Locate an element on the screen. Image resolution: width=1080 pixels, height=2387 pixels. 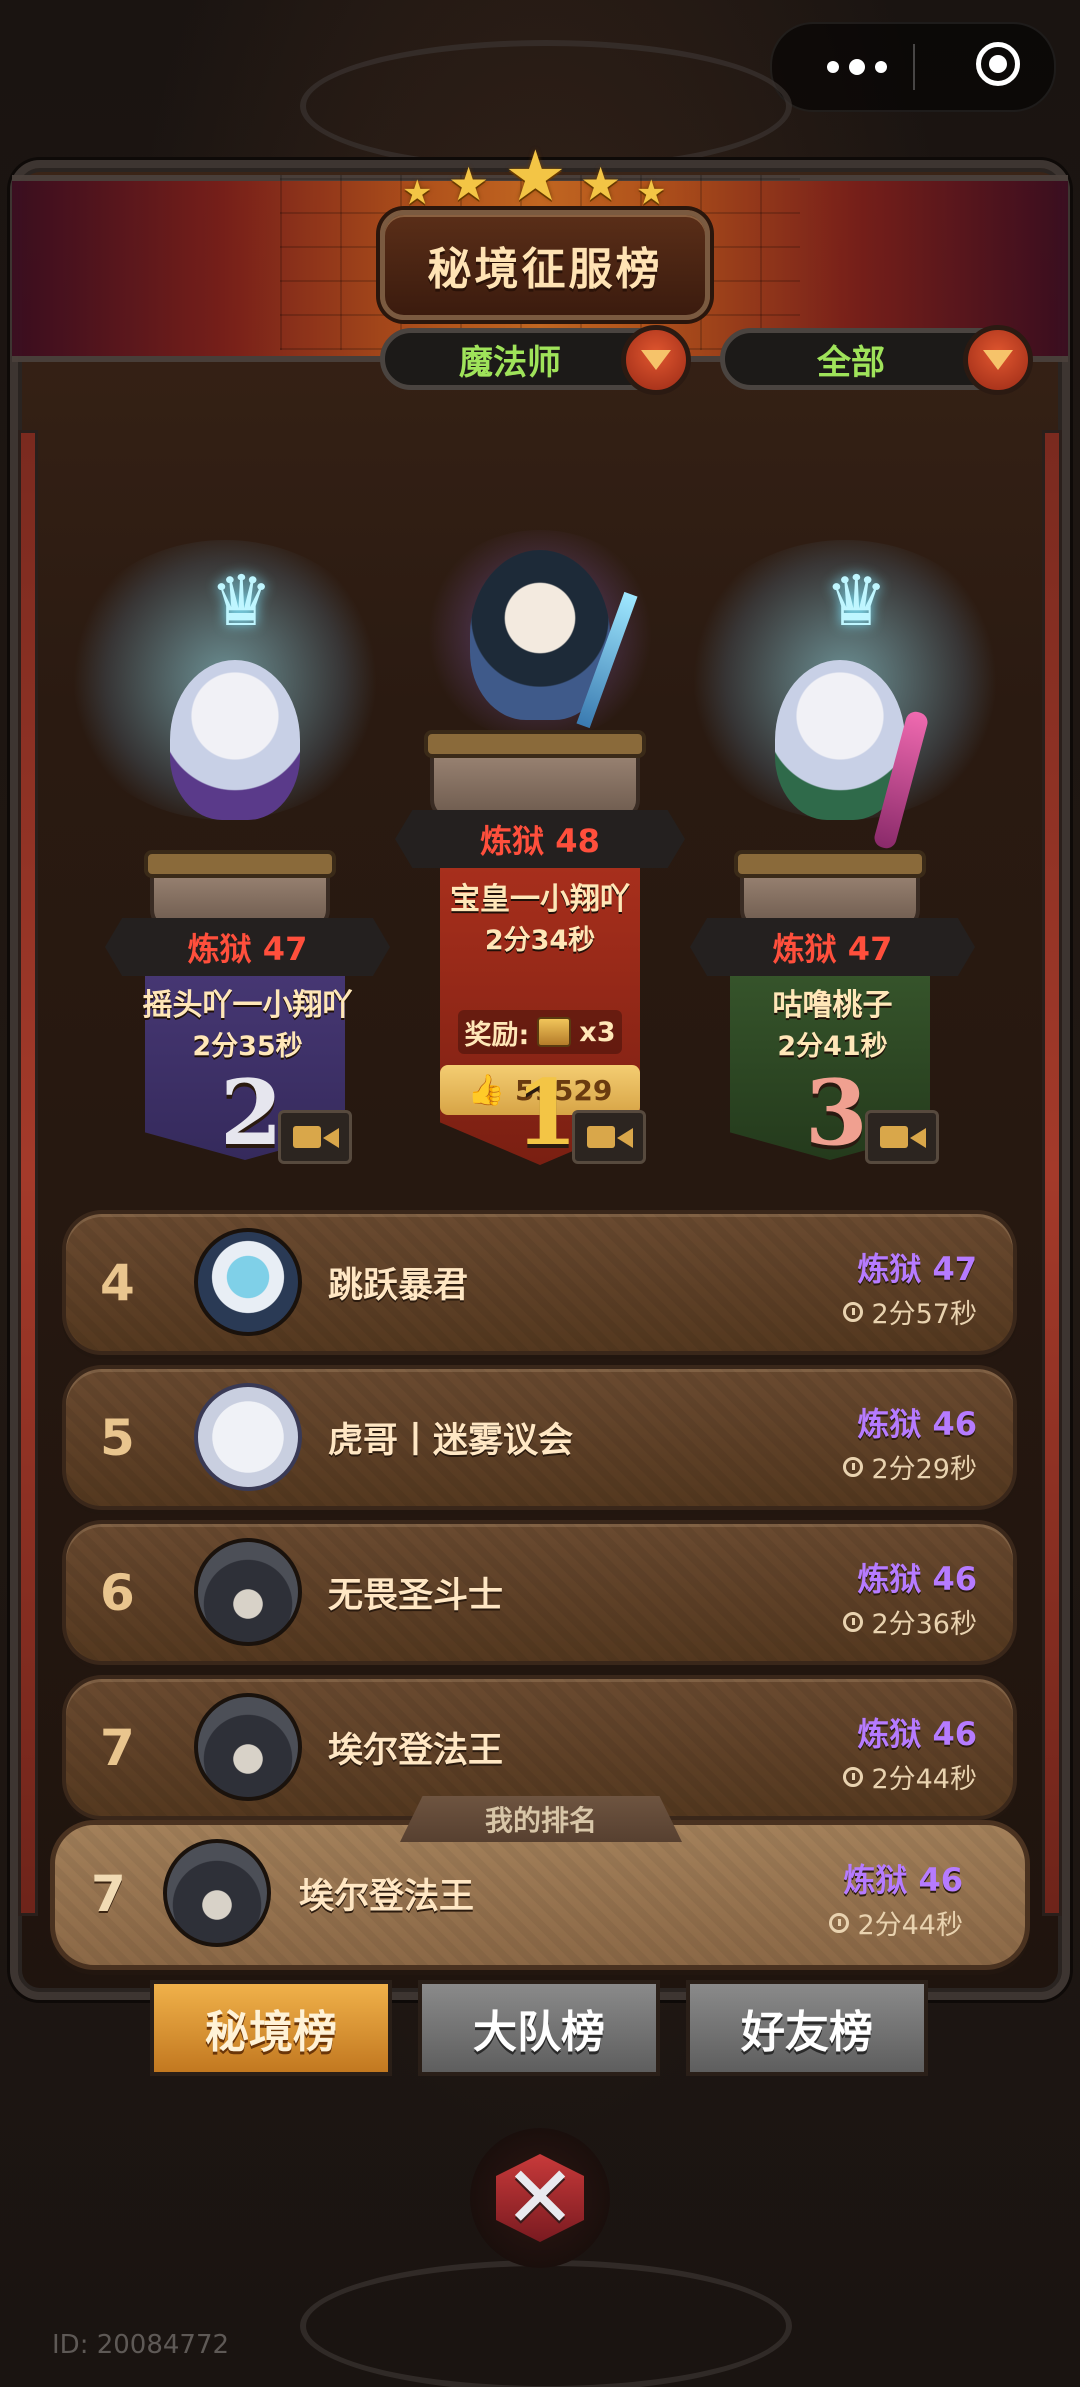
my-rank-row: 7 埃尔登法王 炼狱 46 2分44秒 is located at coordinates (540, 1895).